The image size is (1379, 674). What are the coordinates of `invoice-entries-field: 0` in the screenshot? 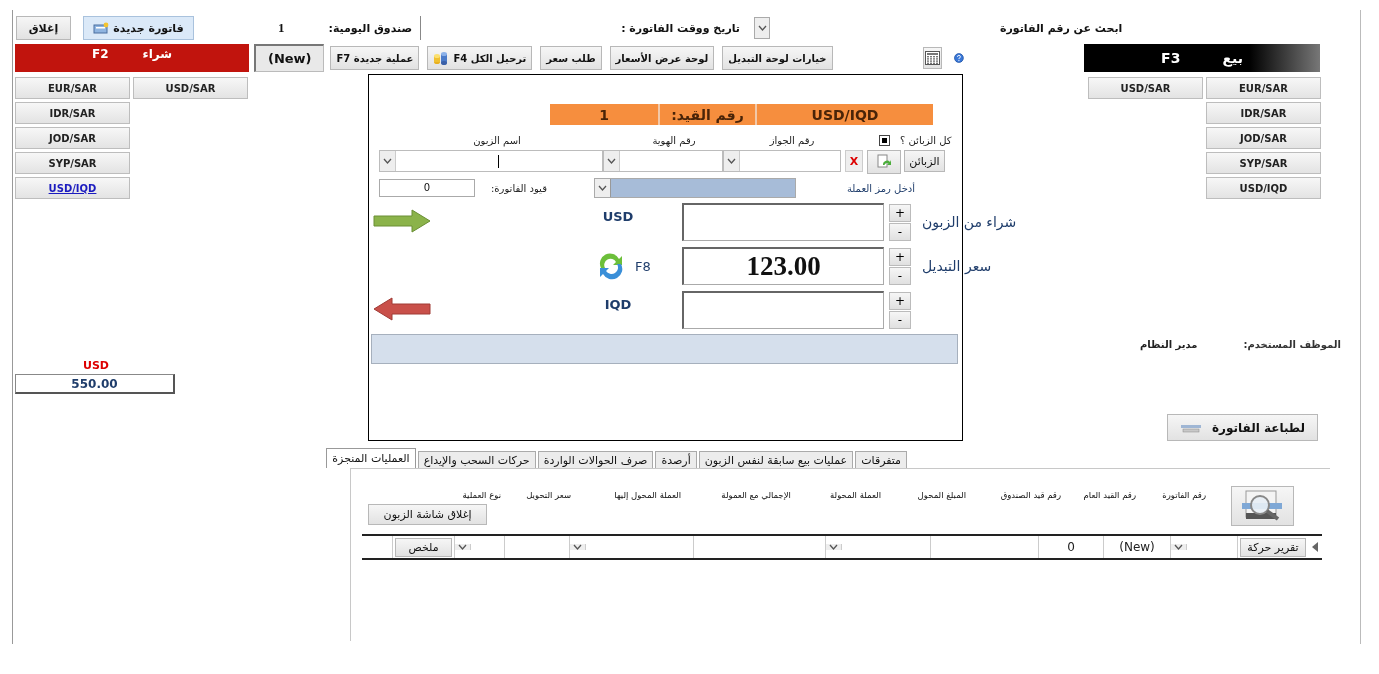 It's located at (427, 188).